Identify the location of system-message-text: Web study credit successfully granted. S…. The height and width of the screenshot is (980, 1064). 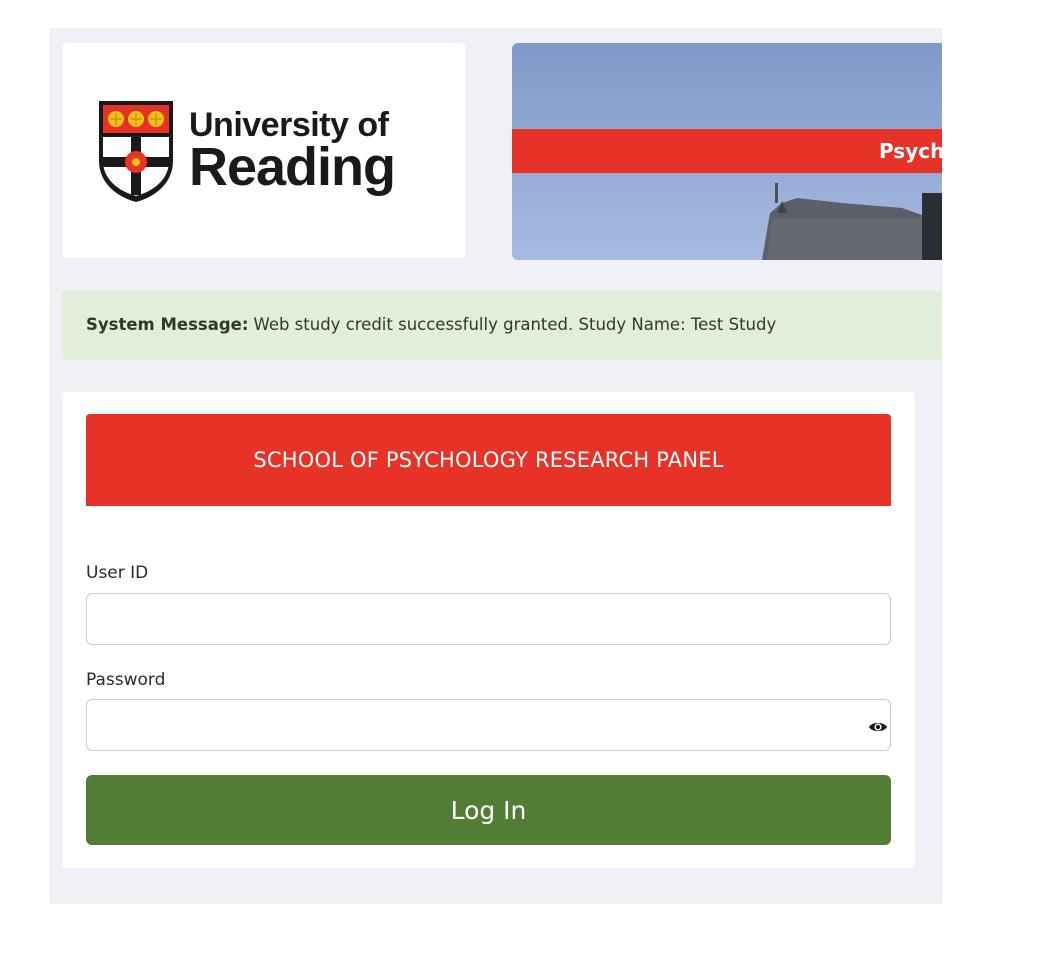
(515, 324).